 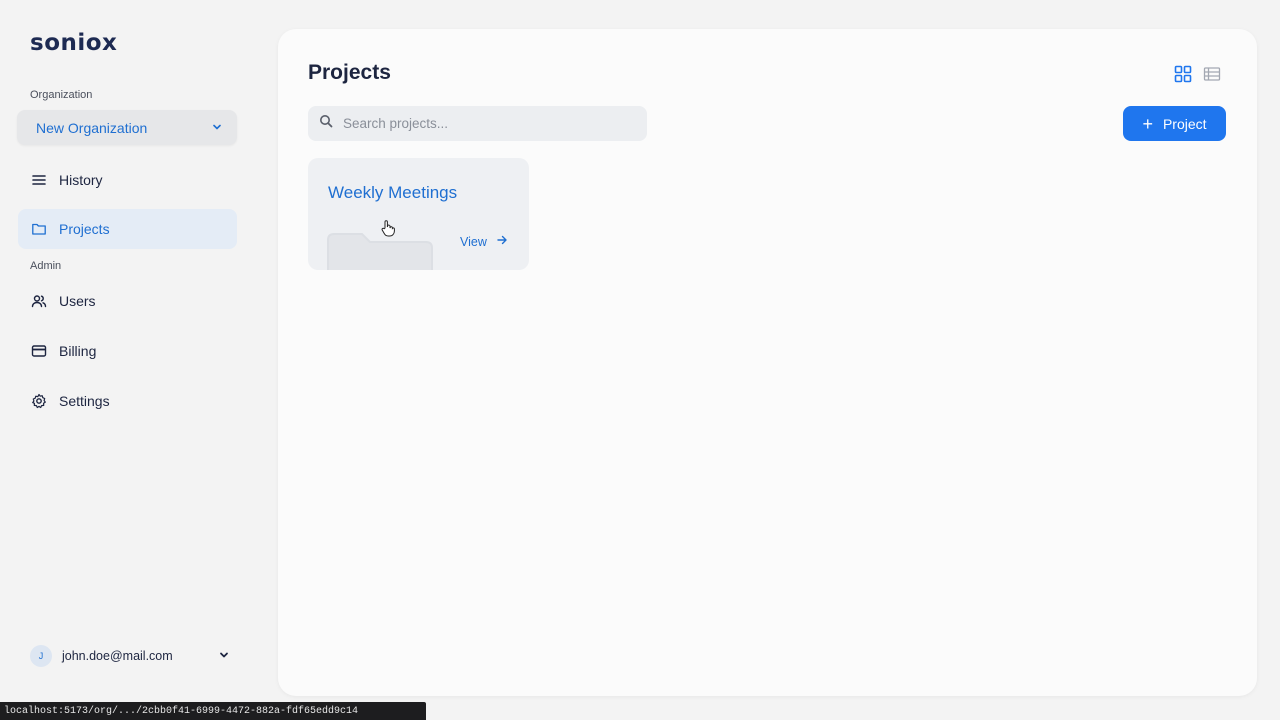 I want to click on gear-icon, so click(x=39, y=401).